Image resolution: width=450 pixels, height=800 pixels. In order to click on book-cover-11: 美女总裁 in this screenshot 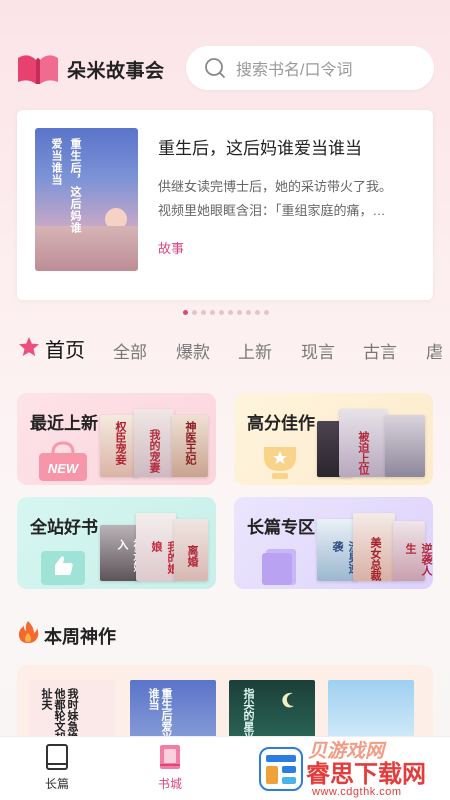, I will do `click(374, 547)`.